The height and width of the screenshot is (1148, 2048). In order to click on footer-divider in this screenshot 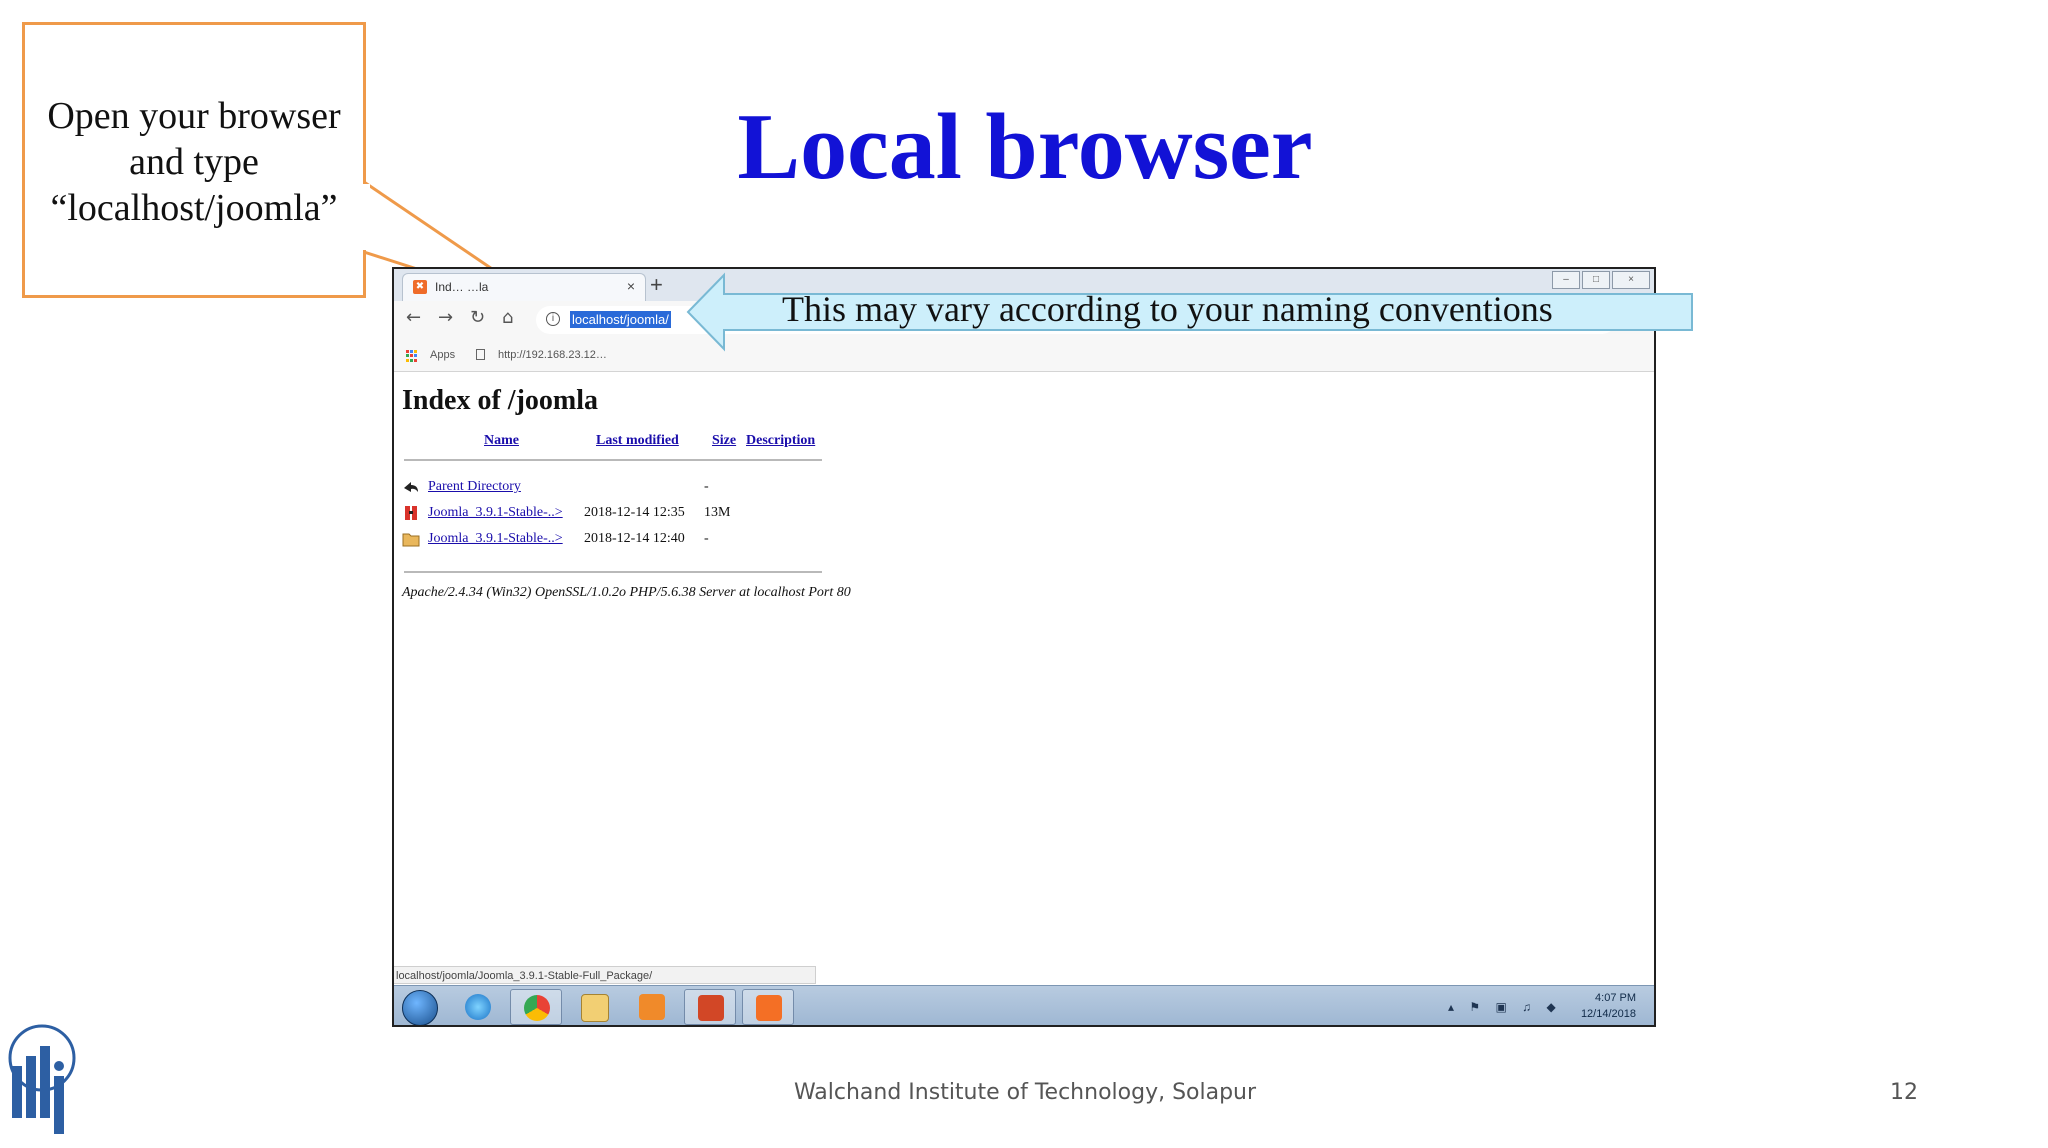, I will do `click(613, 572)`.